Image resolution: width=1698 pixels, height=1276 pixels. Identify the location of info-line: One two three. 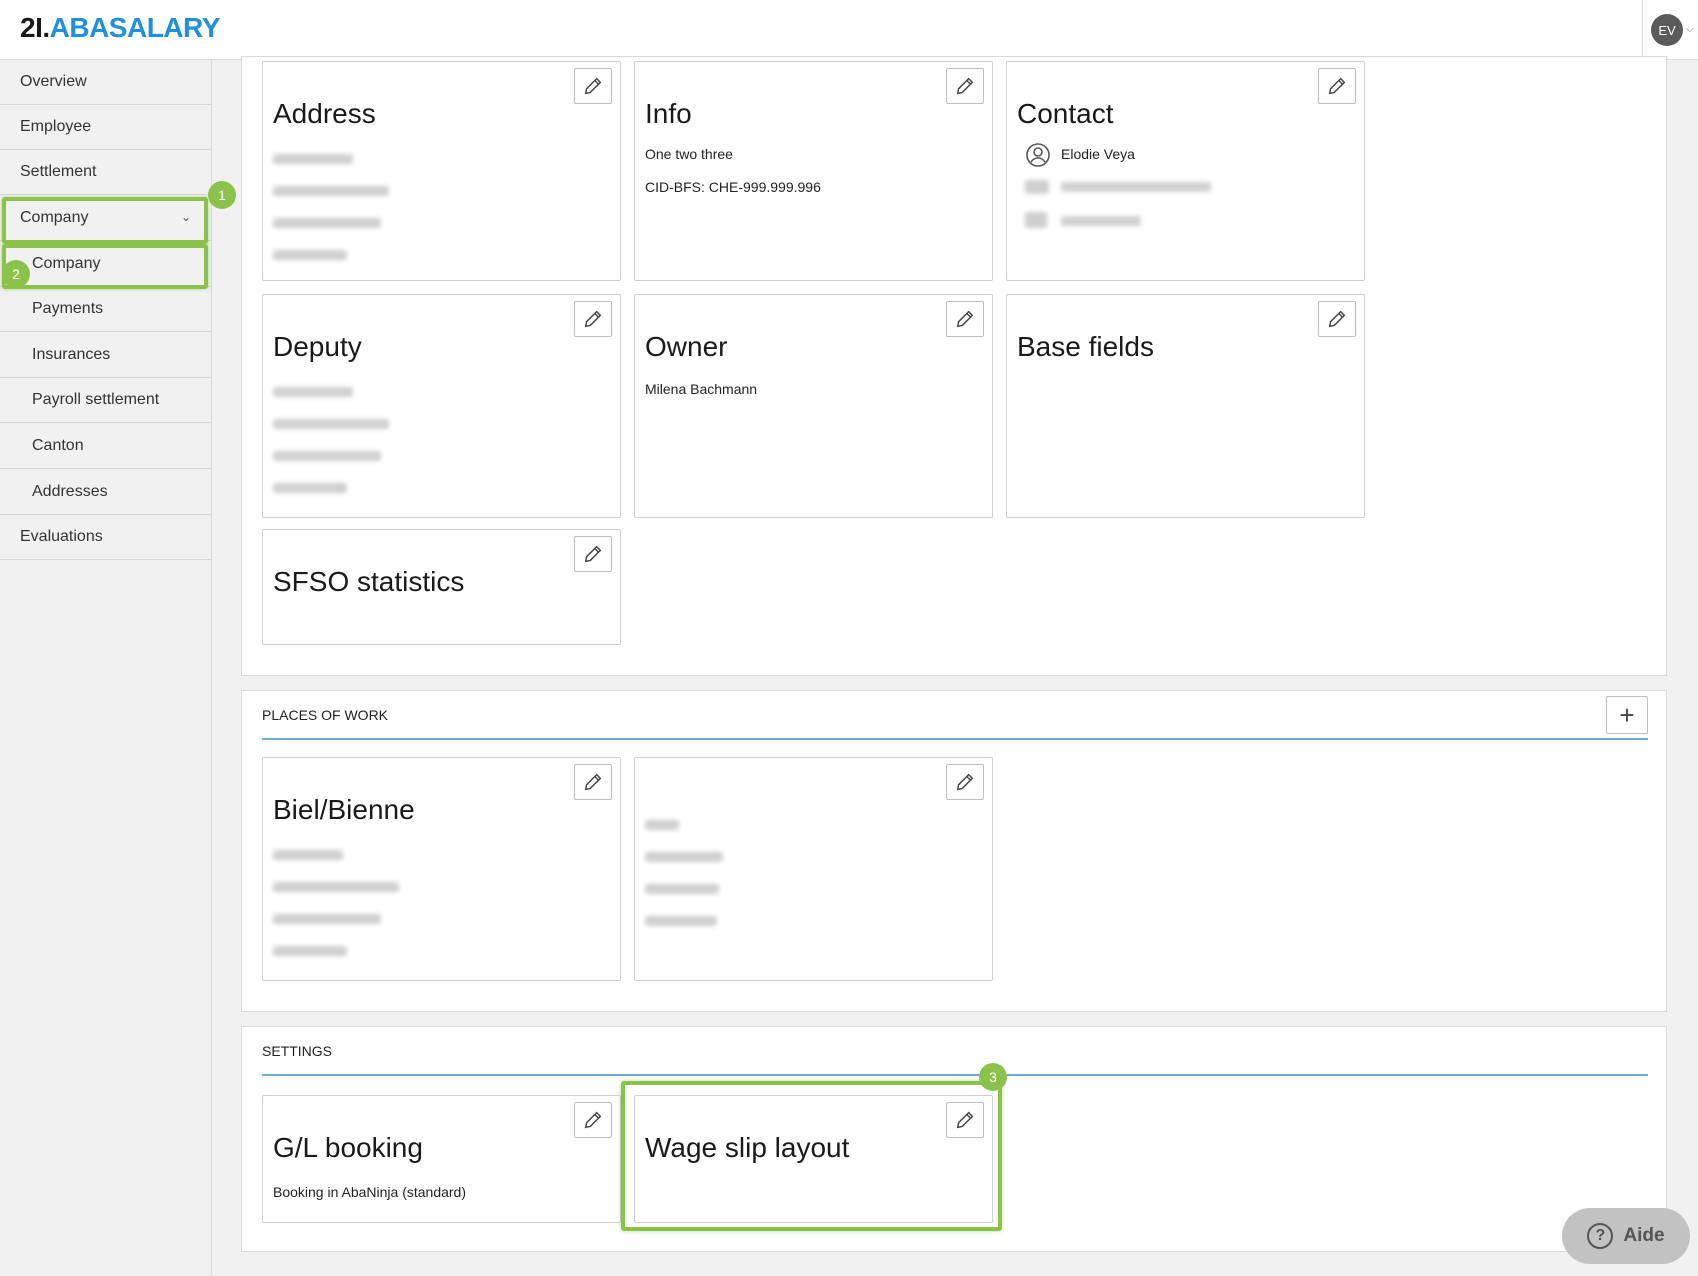
(689, 154).